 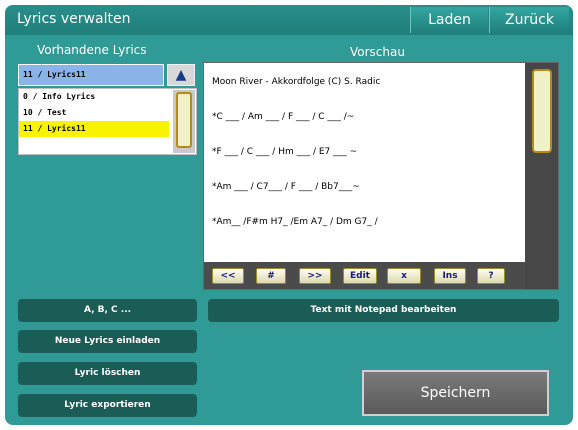 What do you see at coordinates (74, 19) in the screenshot?
I see `app-title: Lyrics verwalten` at bounding box center [74, 19].